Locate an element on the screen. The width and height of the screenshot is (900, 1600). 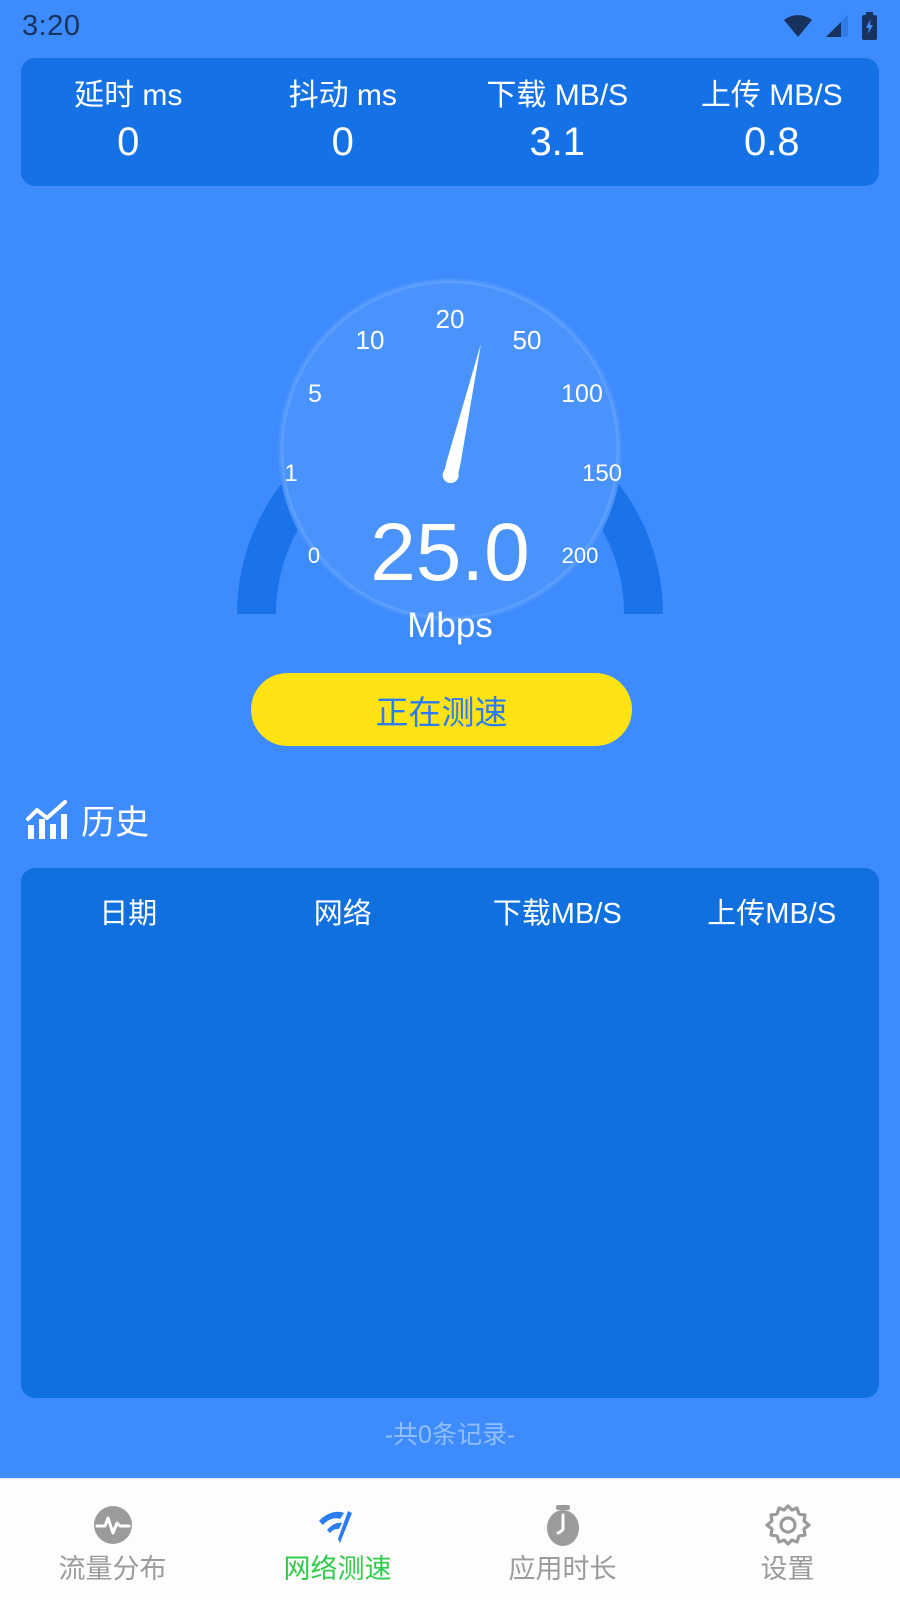
status-bar-icons is located at coordinates (830, 26).